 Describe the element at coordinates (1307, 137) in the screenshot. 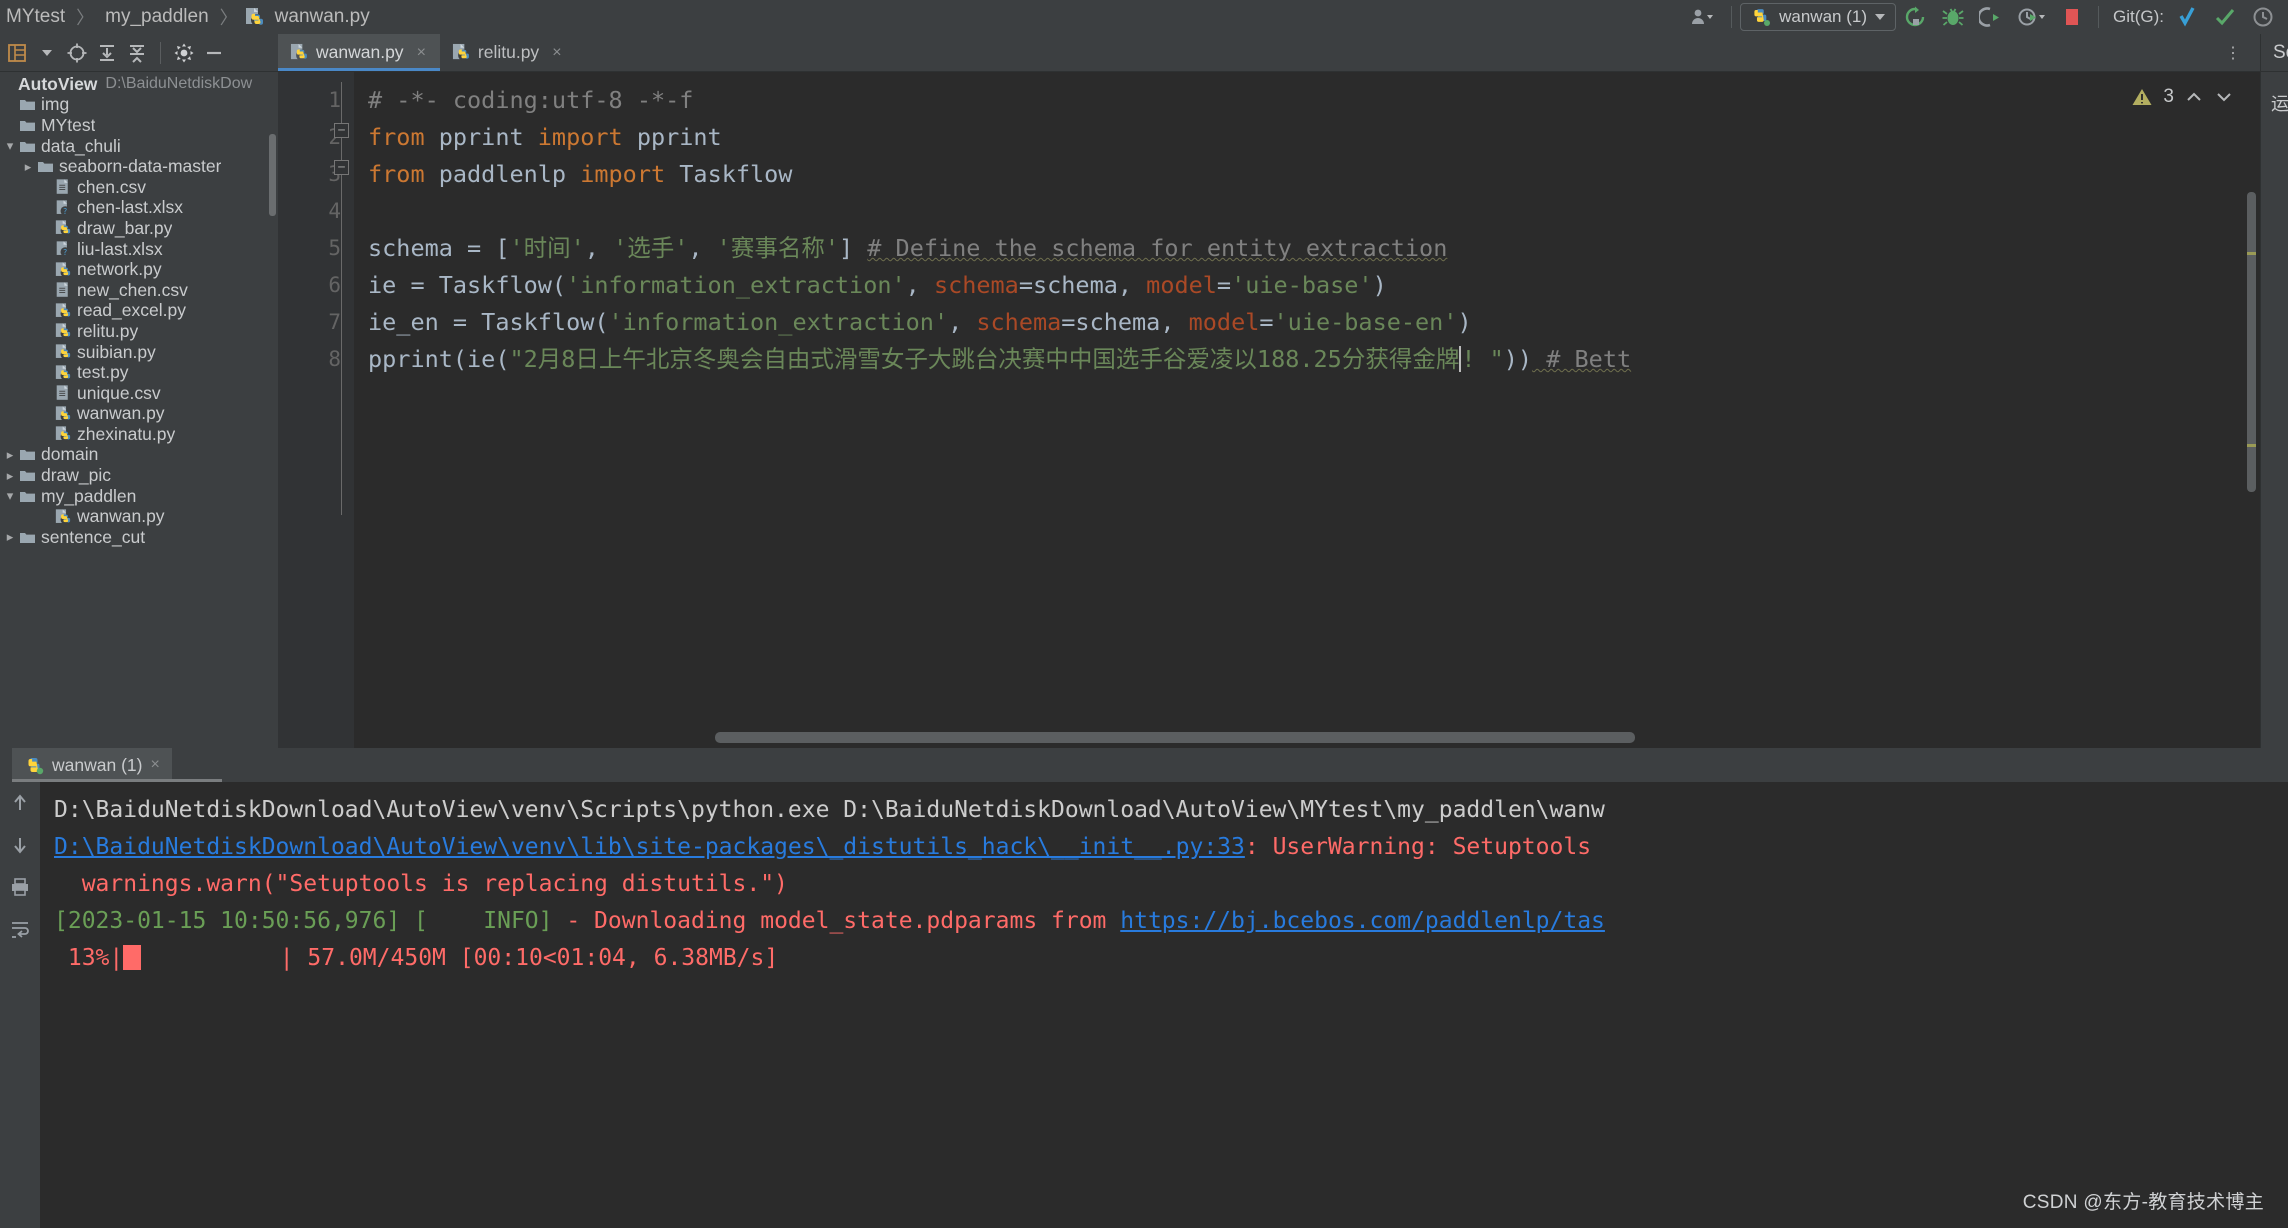

I see `code-line: from pprint import pprint` at that location.